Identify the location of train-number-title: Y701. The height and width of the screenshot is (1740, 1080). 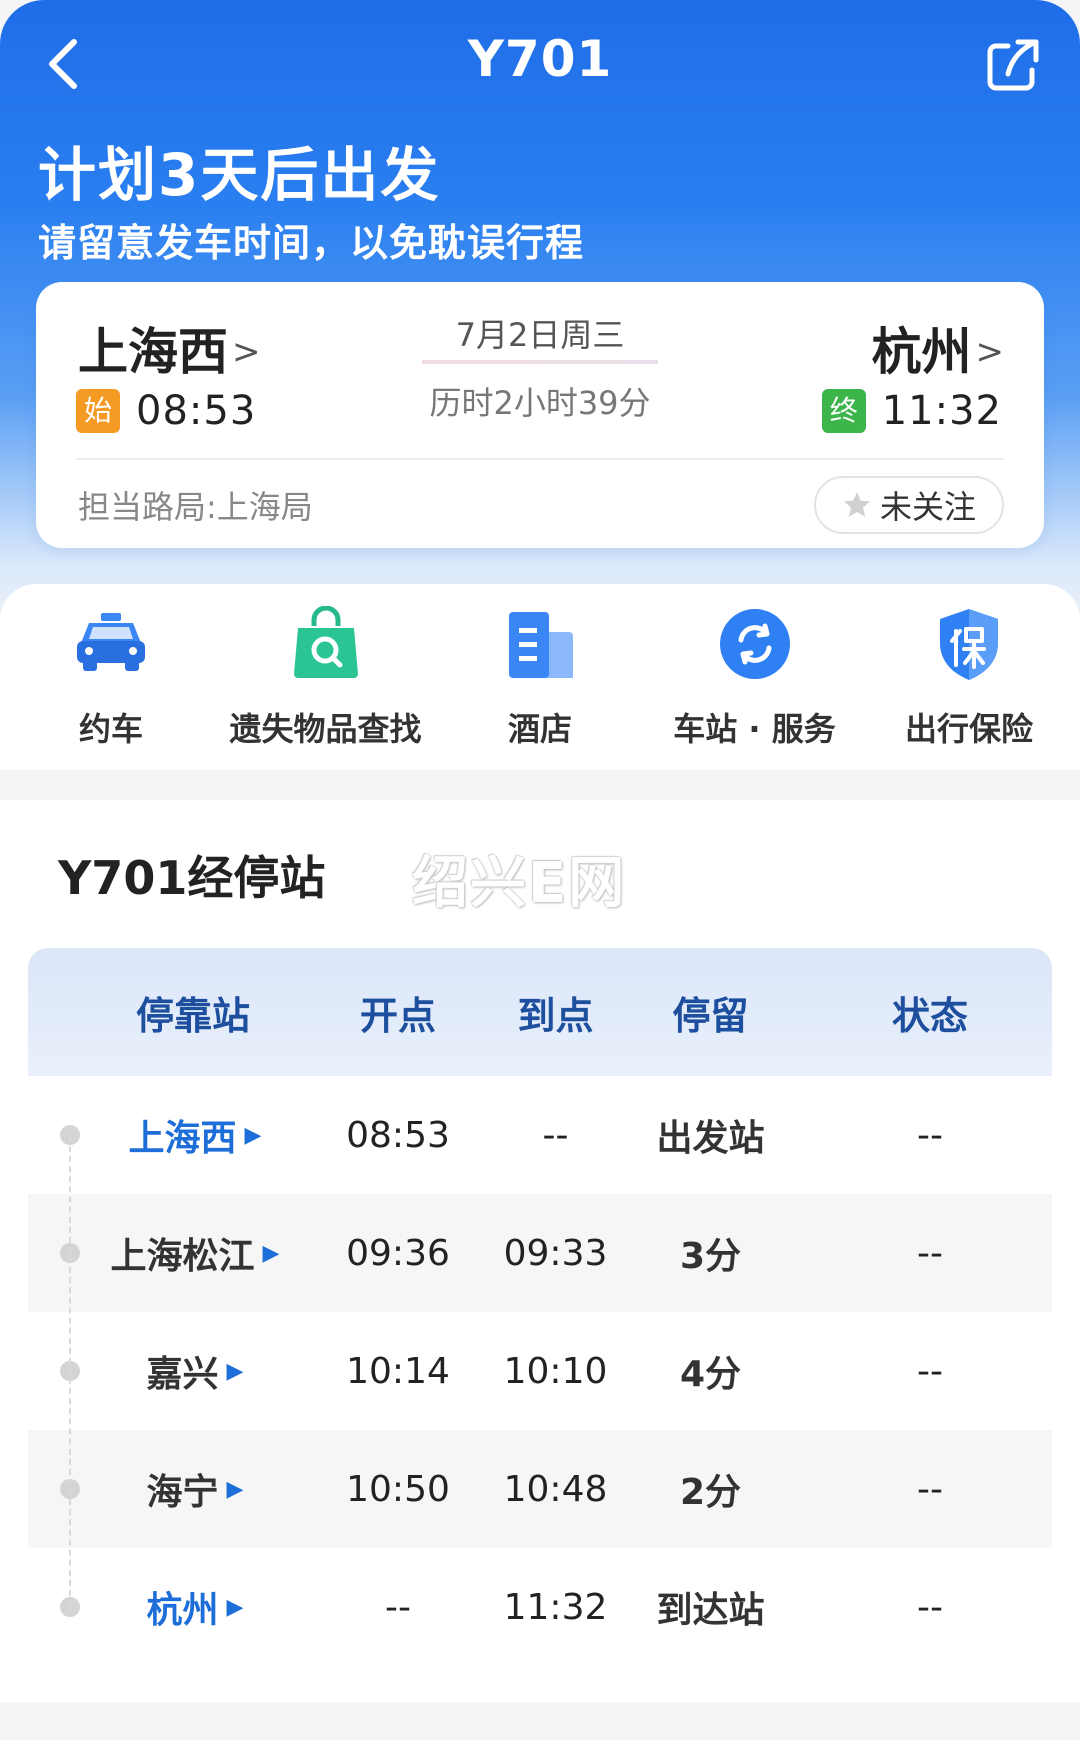
(540, 59).